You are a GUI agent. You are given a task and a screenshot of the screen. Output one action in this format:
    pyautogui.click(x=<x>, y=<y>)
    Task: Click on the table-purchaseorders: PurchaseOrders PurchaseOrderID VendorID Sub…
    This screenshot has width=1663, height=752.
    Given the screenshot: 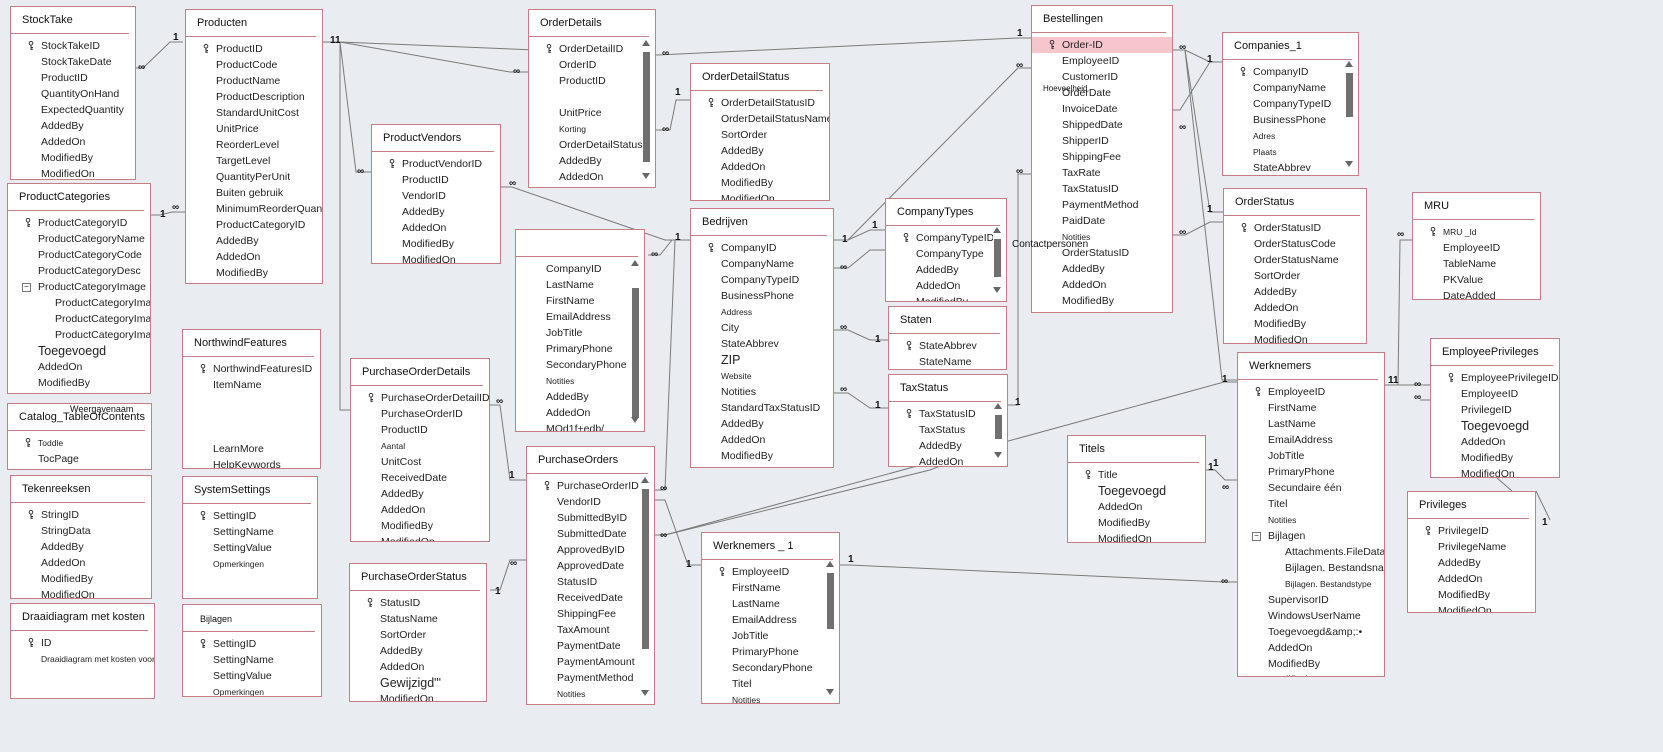 What is the action you would take?
    pyautogui.click(x=590, y=575)
    